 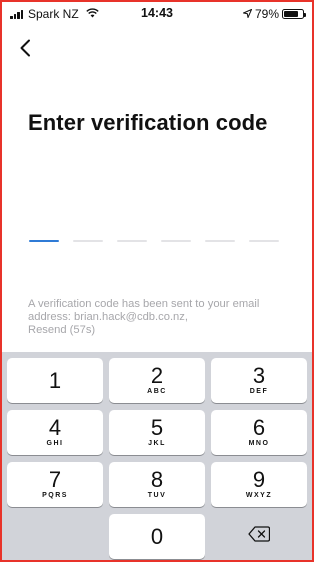 I want to click on key-digit: 5, so click(x=157, y=427).